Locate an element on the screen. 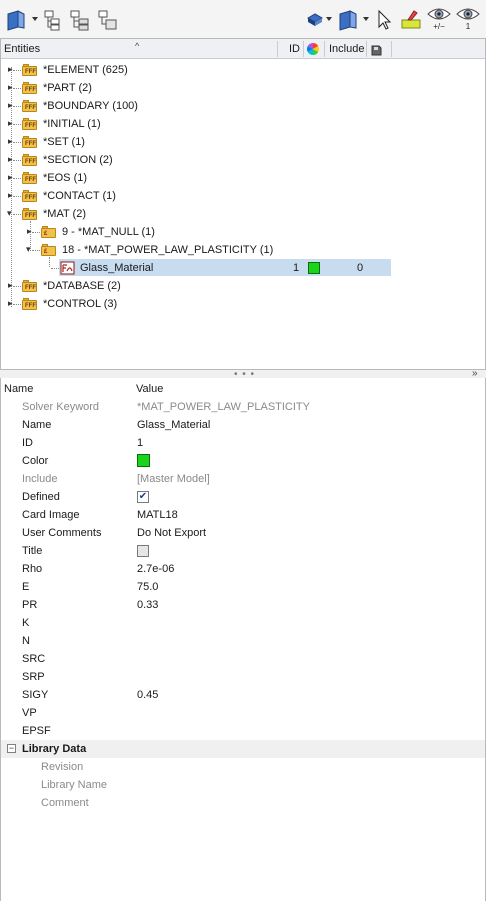  tree-item-label: *CONTROL (3) is located at coordinates (80, 304).